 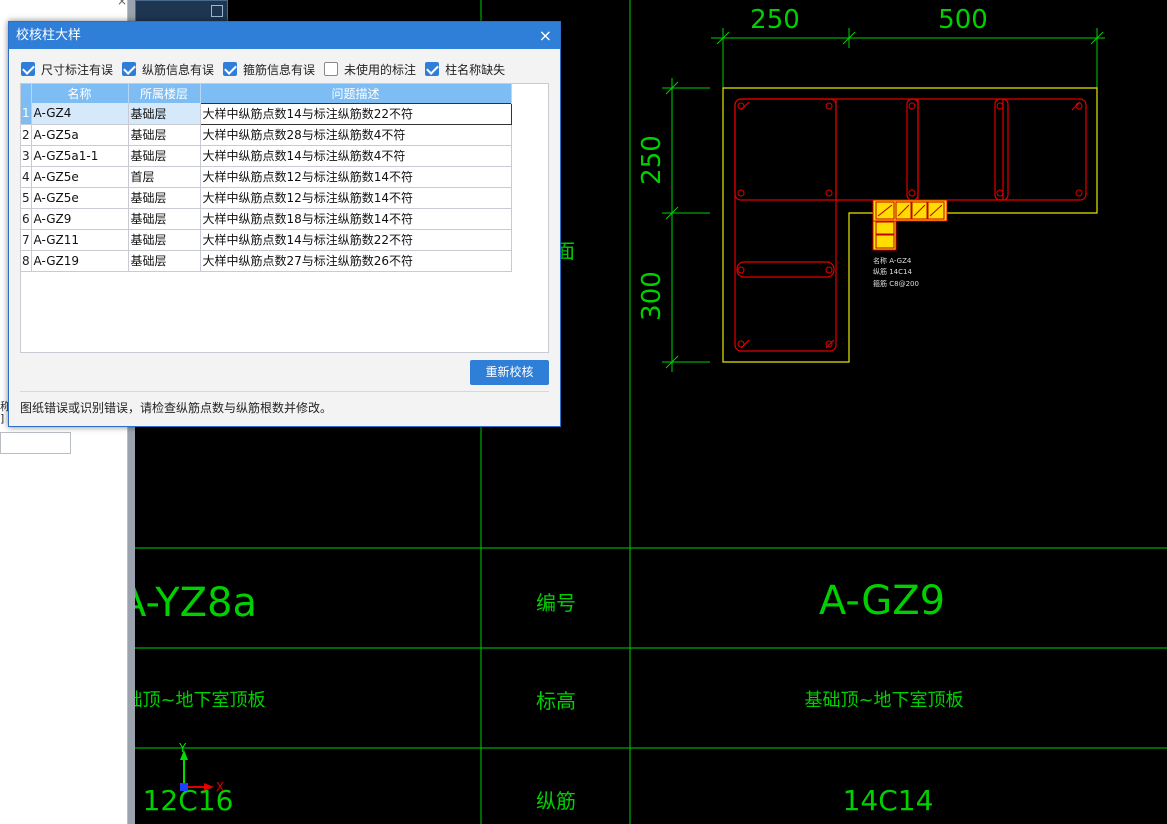 I want to click on row-index: 6, so click(x=26, y=219).